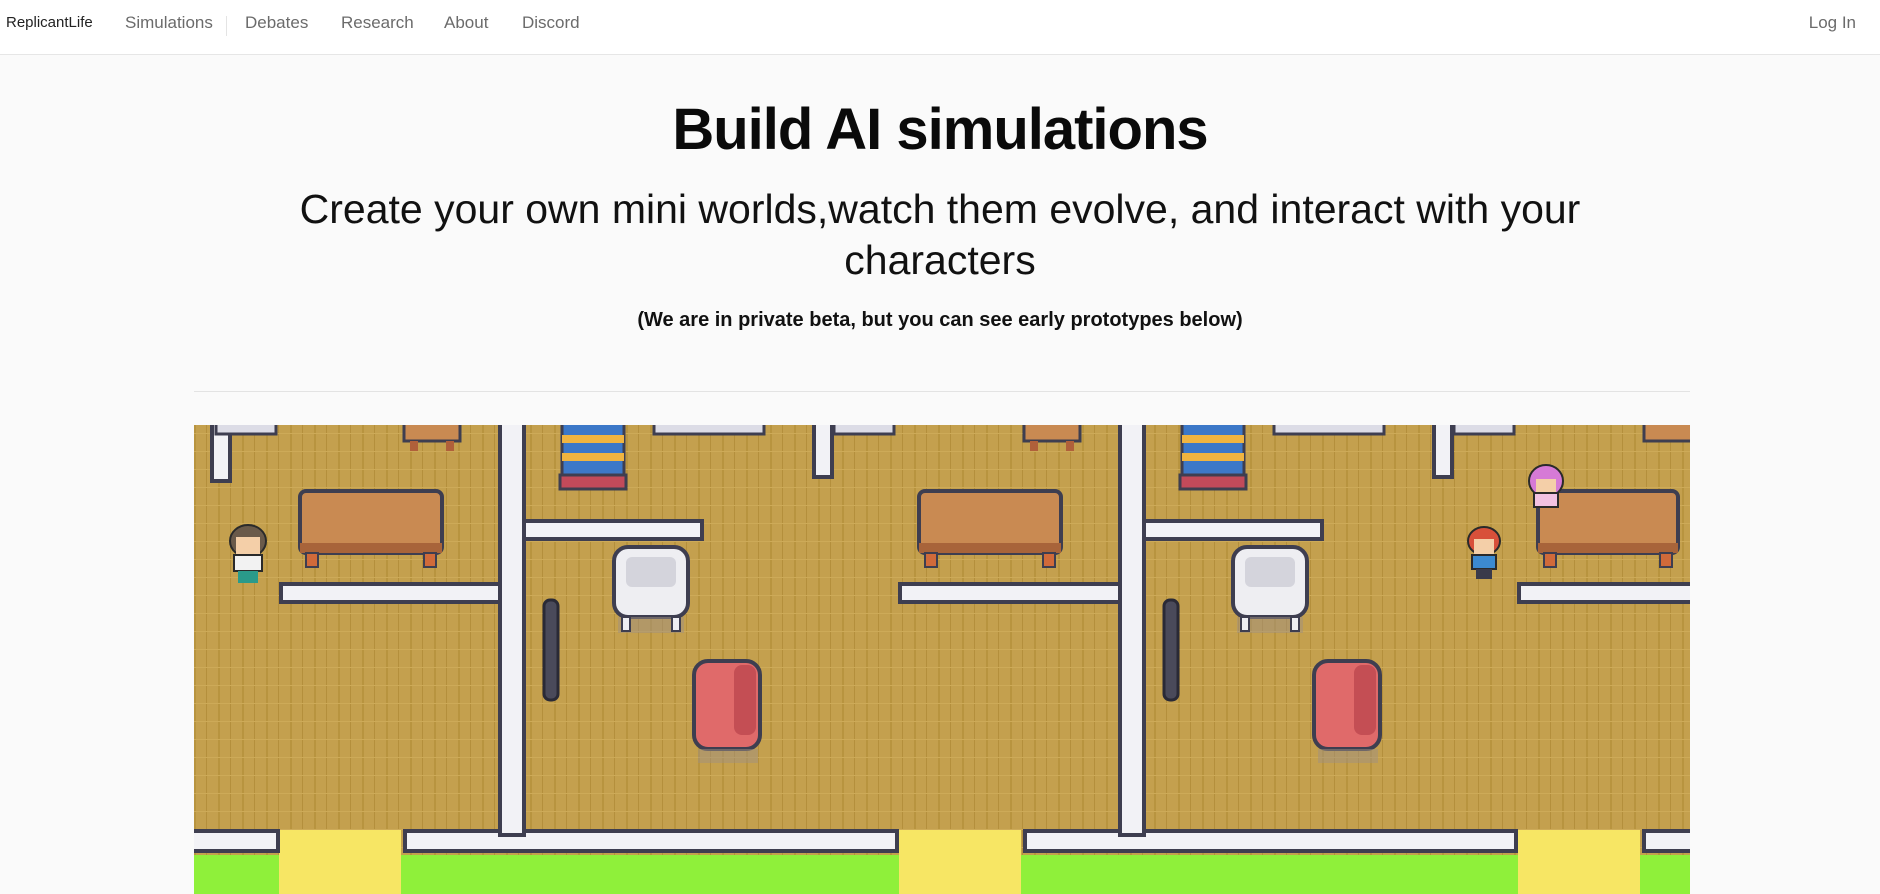  What do you see at coordinates (942, 391) in the screenshot?
I see `section-divider` at bounding box center [942, 391].